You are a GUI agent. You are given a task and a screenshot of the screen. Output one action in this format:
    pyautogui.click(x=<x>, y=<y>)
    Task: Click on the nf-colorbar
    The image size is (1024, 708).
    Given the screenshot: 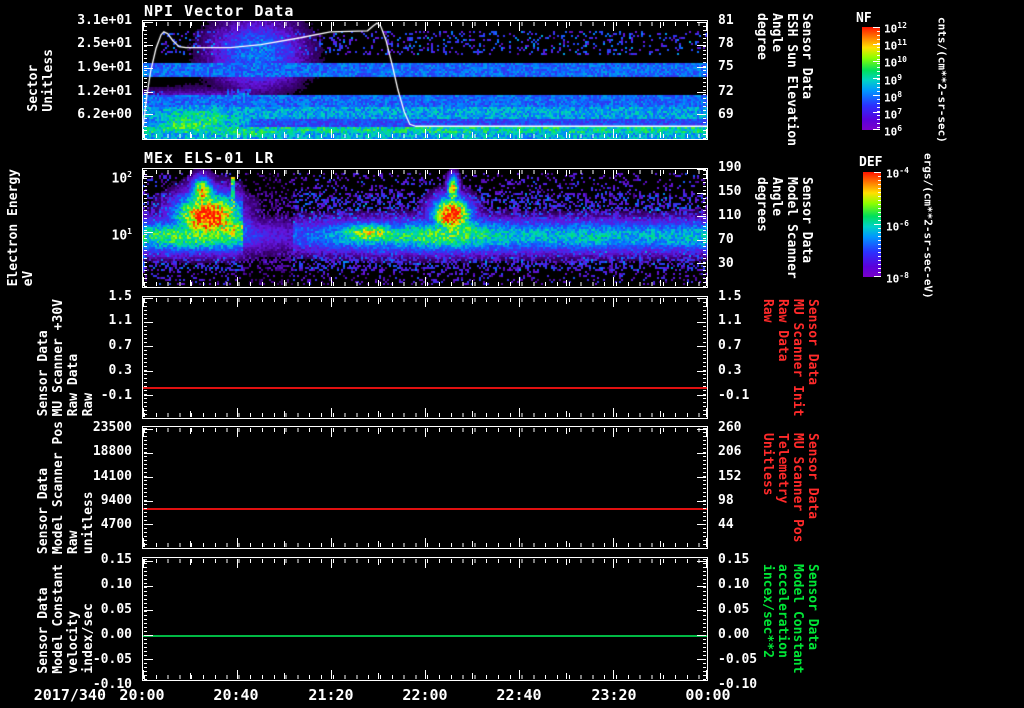 What is the action you would take?
    pyautogui.click(x=871, y=78)
    